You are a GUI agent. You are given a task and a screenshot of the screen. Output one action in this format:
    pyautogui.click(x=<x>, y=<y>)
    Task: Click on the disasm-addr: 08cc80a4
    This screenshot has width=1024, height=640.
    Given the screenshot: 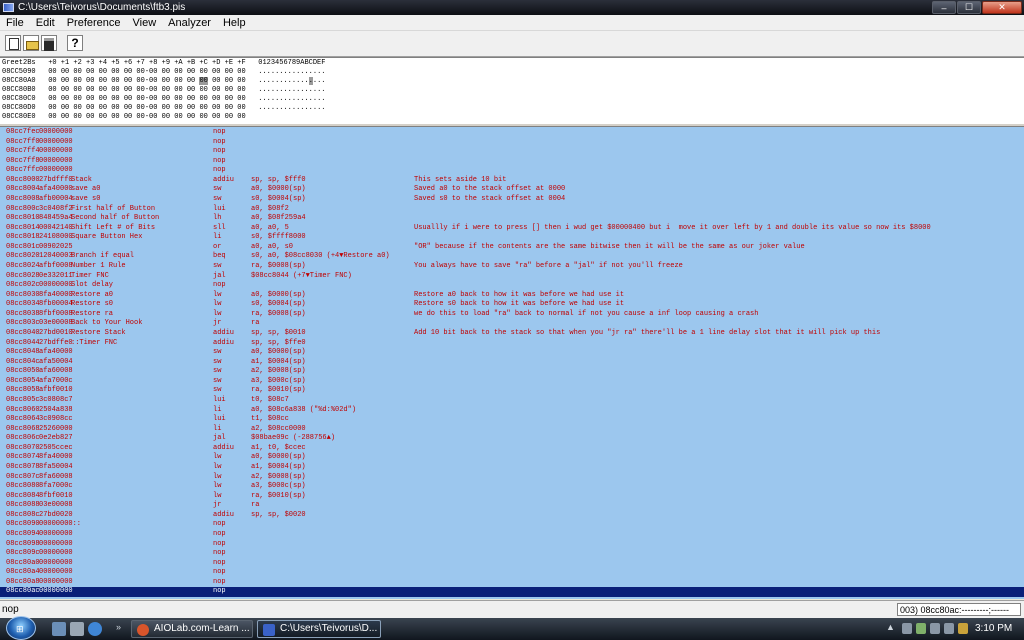 What is the action you would take?
    pyautogui.click(x=23, y=572)
    